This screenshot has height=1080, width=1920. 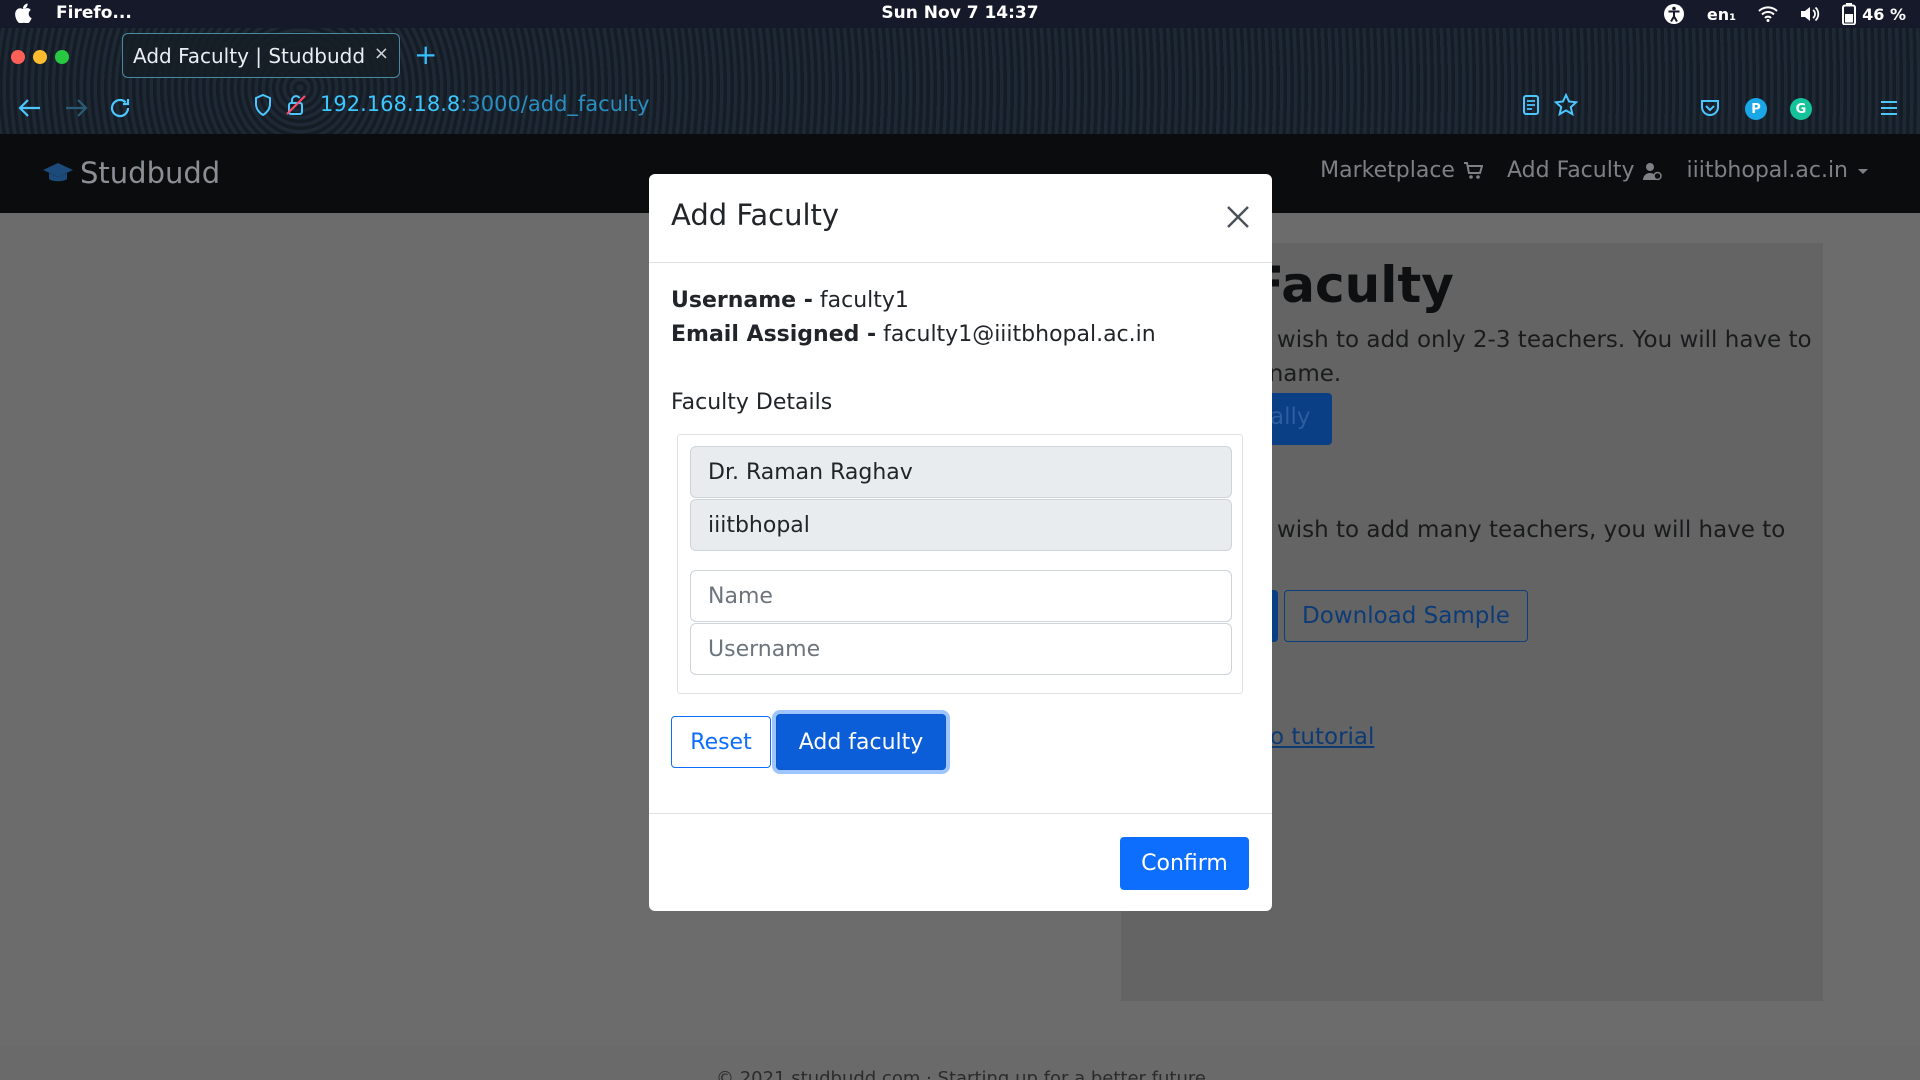 I want to click on extension-g-label: G, so click(x=1801, y=109).